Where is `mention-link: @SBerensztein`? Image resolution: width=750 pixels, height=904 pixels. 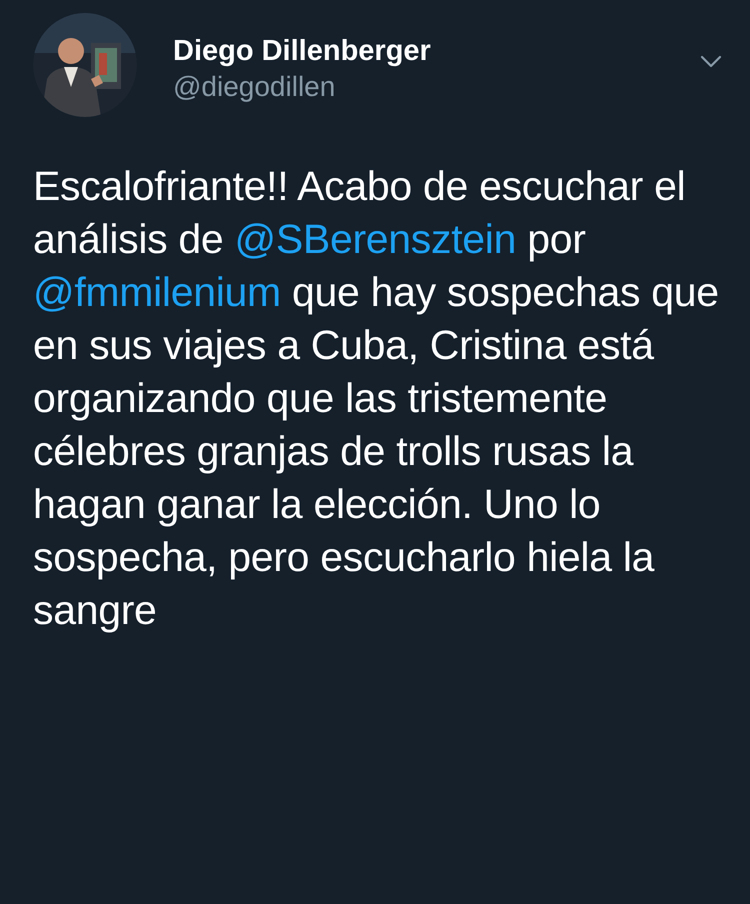
mention-link: @SBerensztein is located at coordinates (375, 239).